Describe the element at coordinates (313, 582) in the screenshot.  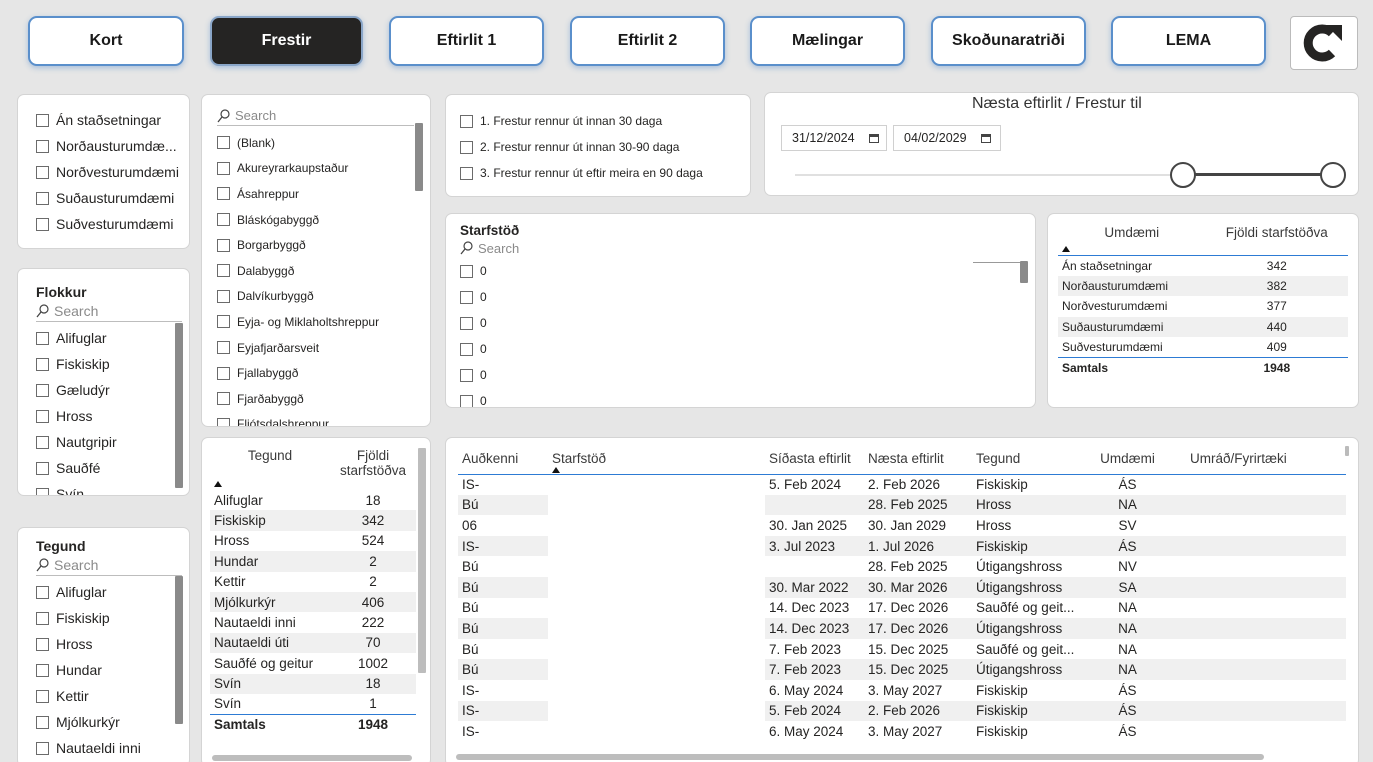
I see `table-row: Kettir 2` at that location.